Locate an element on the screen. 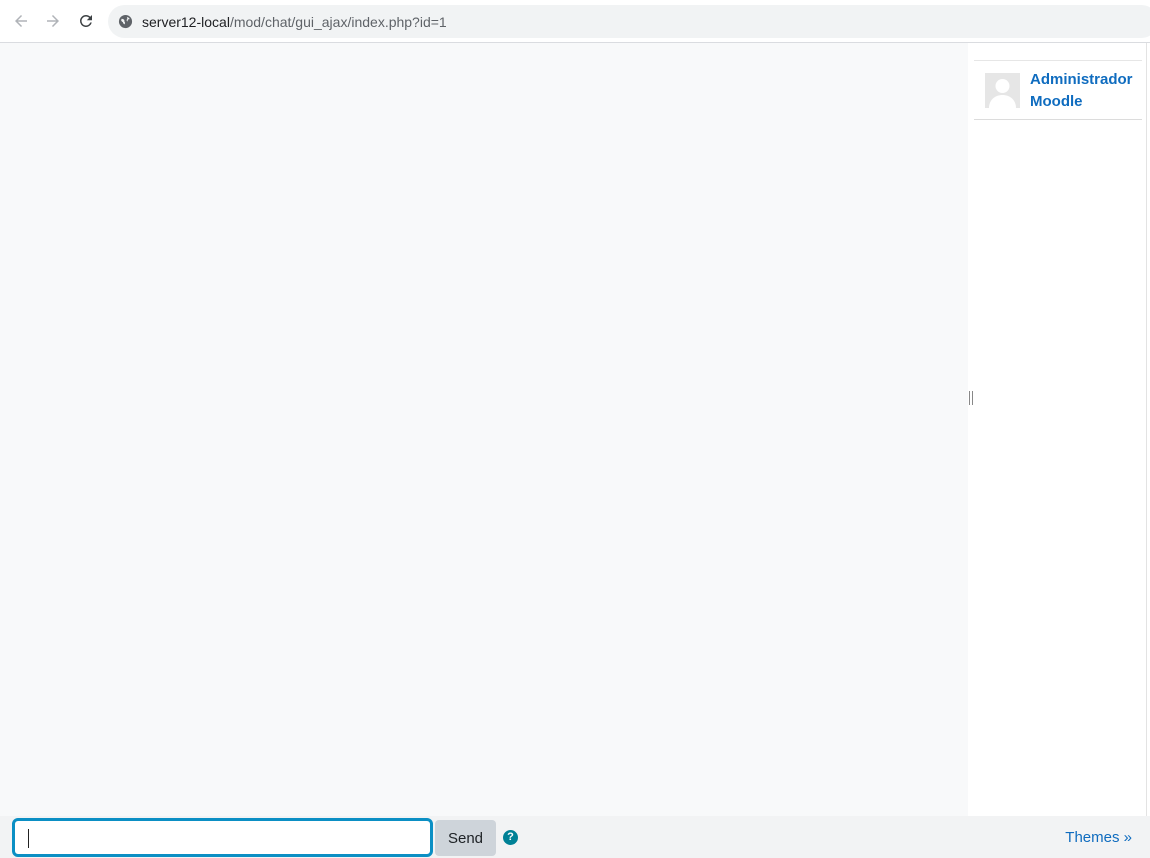 The width and height of the screenshot is (1150, 858). url-host: server12-local is located at coordinates (186, 21).